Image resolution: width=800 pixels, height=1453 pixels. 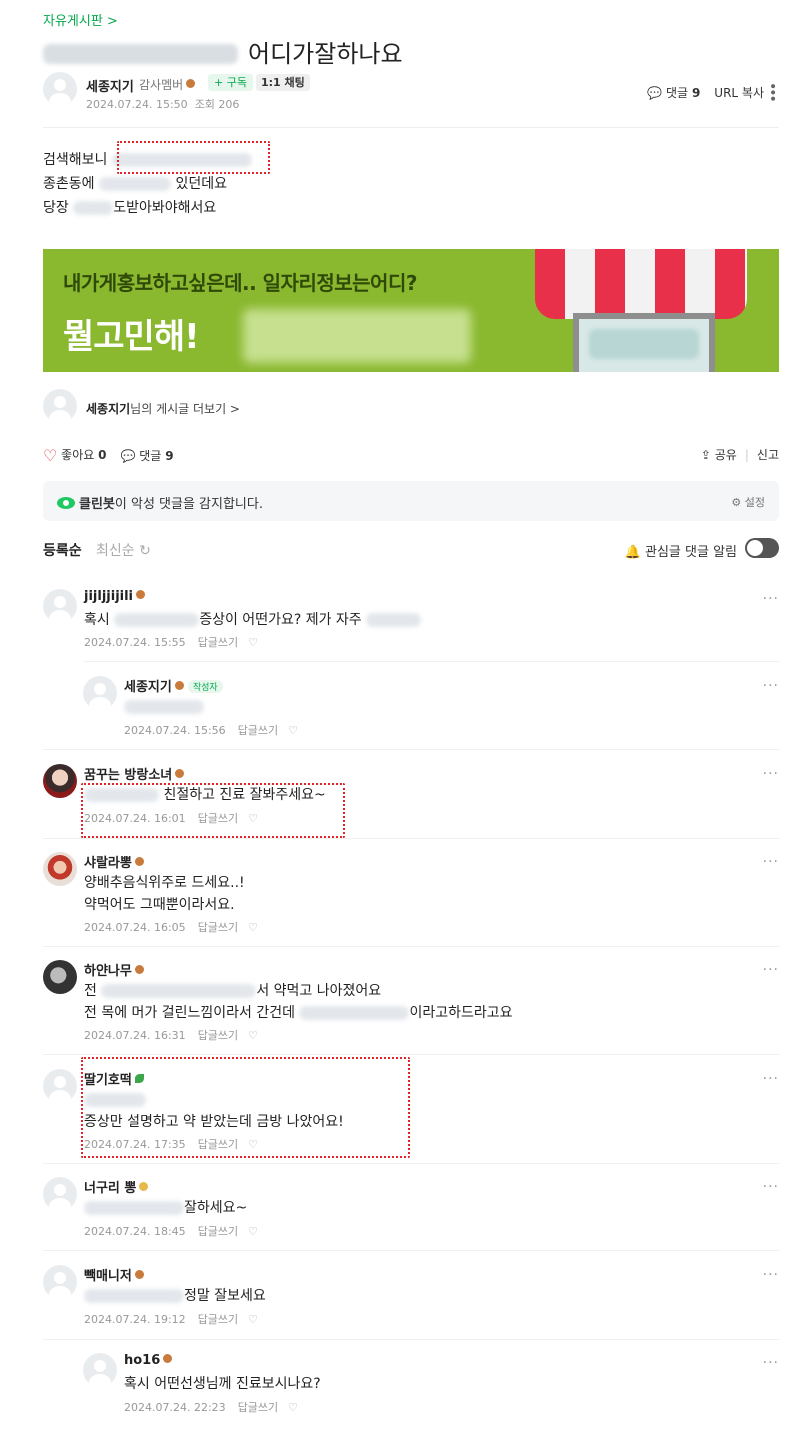 I want to click on commenter-name: jijljjijili, so click(x=115, y=596).